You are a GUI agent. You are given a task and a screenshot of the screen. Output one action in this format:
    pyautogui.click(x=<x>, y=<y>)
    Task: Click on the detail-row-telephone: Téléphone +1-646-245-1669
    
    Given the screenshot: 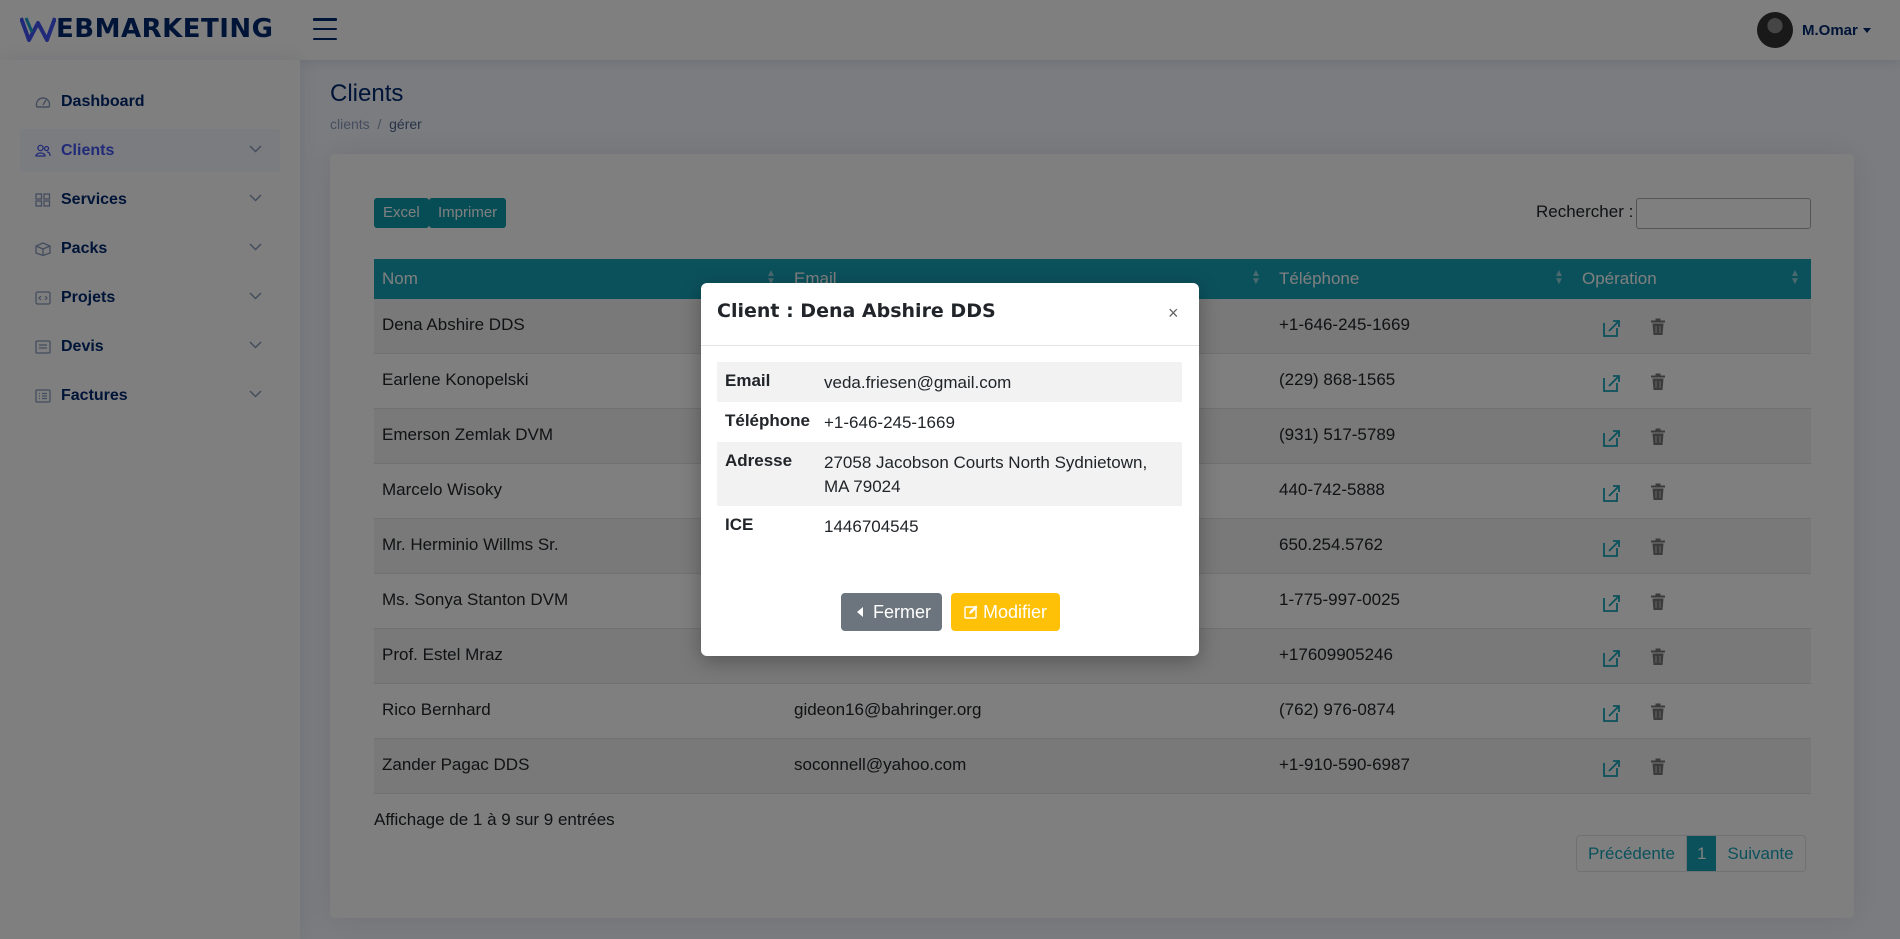 What is the action you would take?
    pyautogui.click(x=949, y=422)
    